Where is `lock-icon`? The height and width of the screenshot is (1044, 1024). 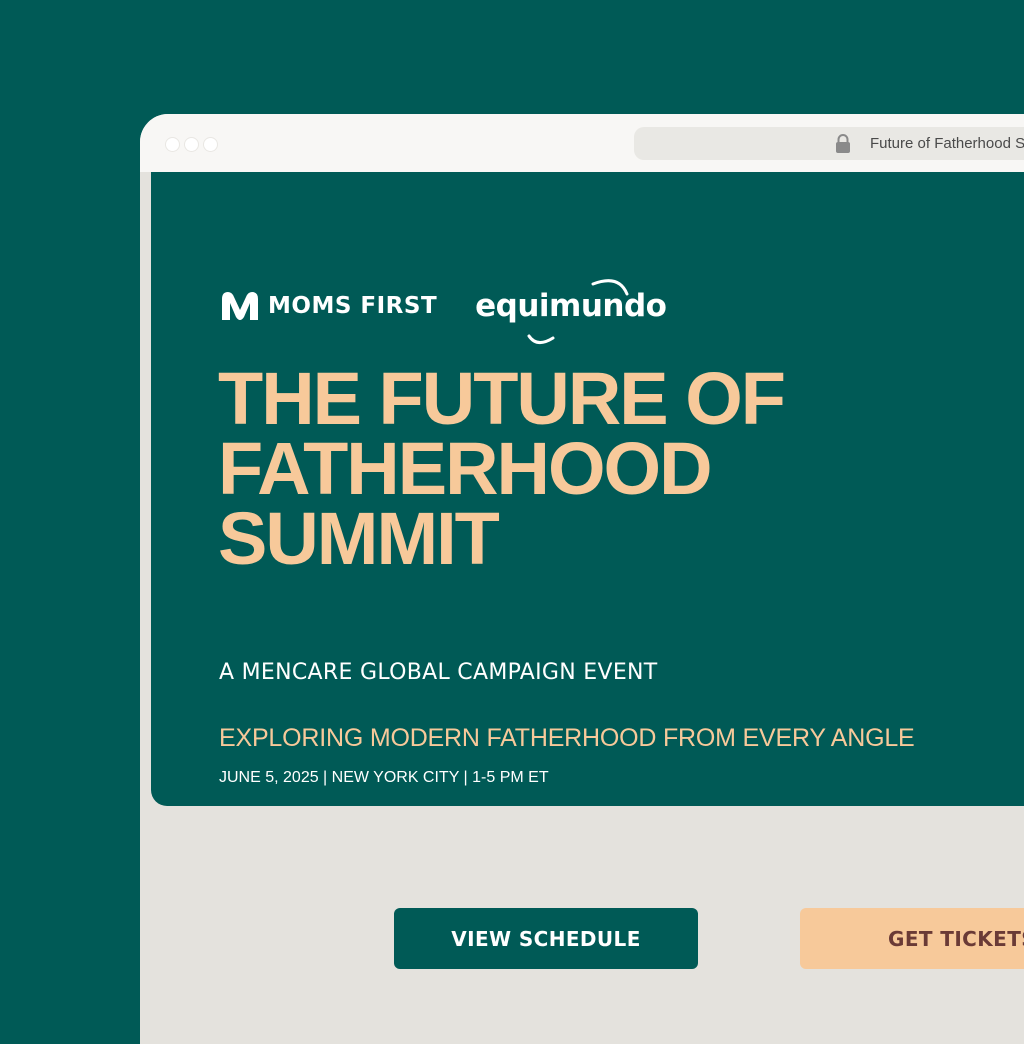
lock-icon is located at coordinates (843, 143).